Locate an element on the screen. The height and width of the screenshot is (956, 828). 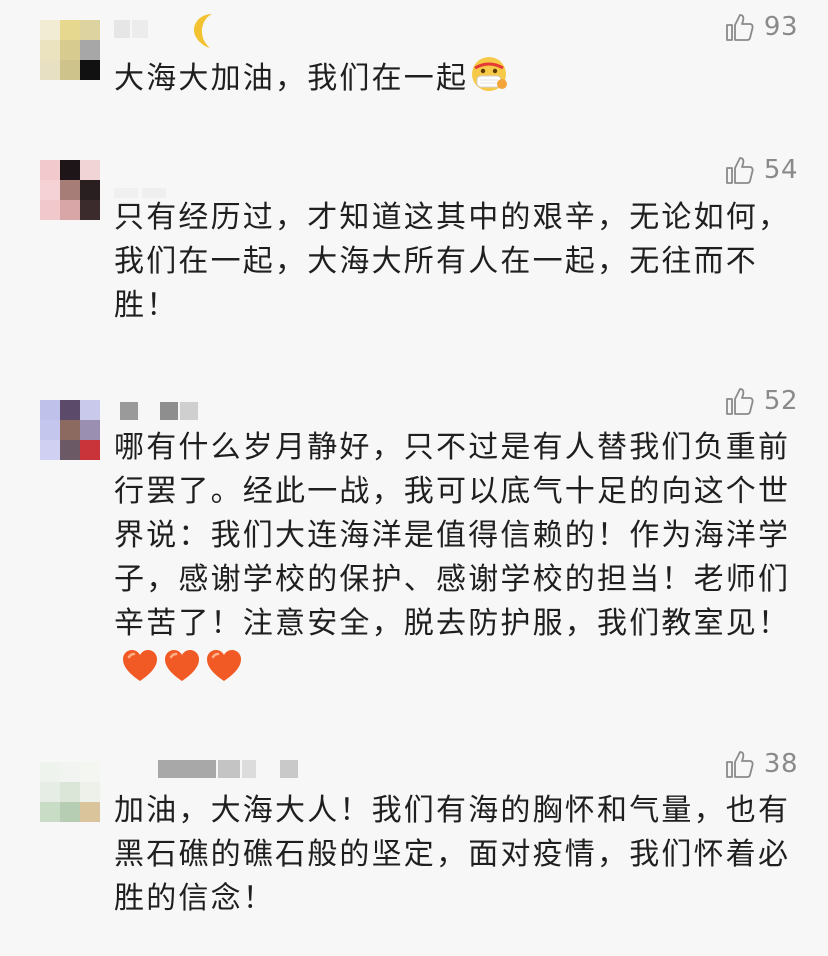
like-button: 93 is located at coordinates (761, 27).